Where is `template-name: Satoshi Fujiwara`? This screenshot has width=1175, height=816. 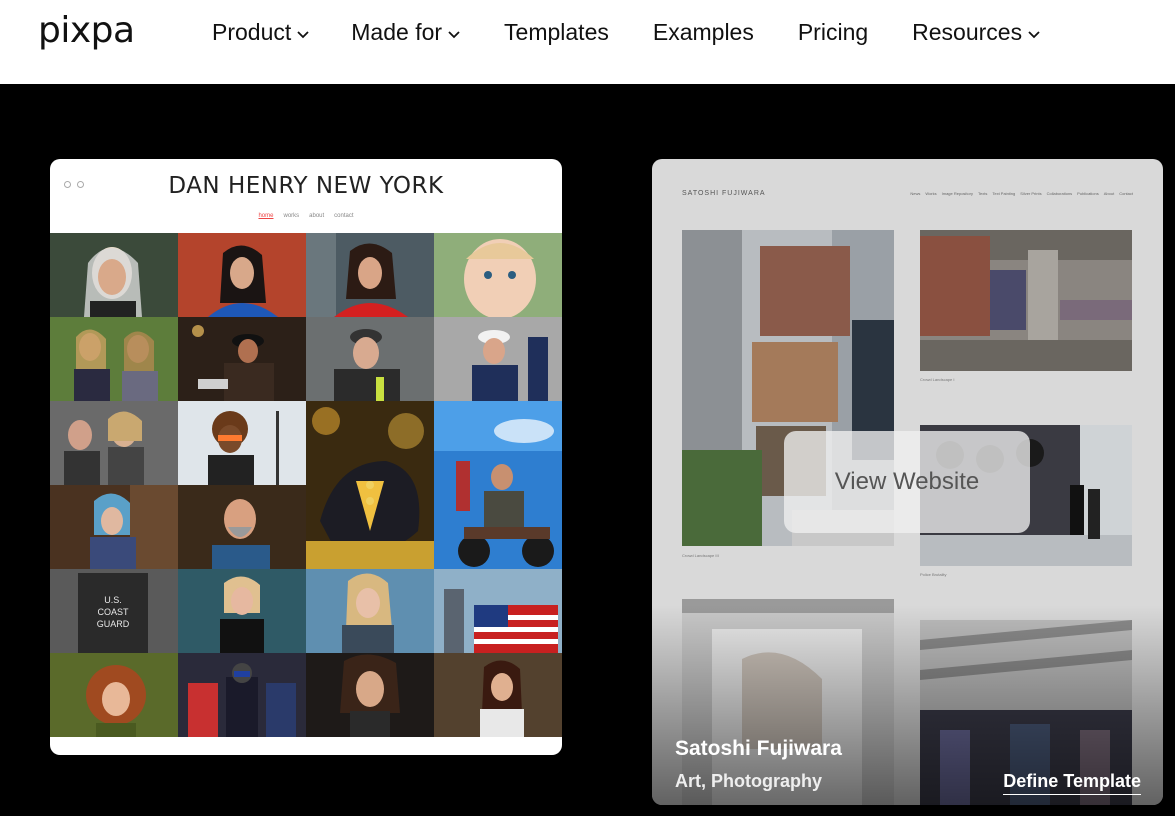 template-name: Satoshi Fujiwara is located at coordinates (758, 748).